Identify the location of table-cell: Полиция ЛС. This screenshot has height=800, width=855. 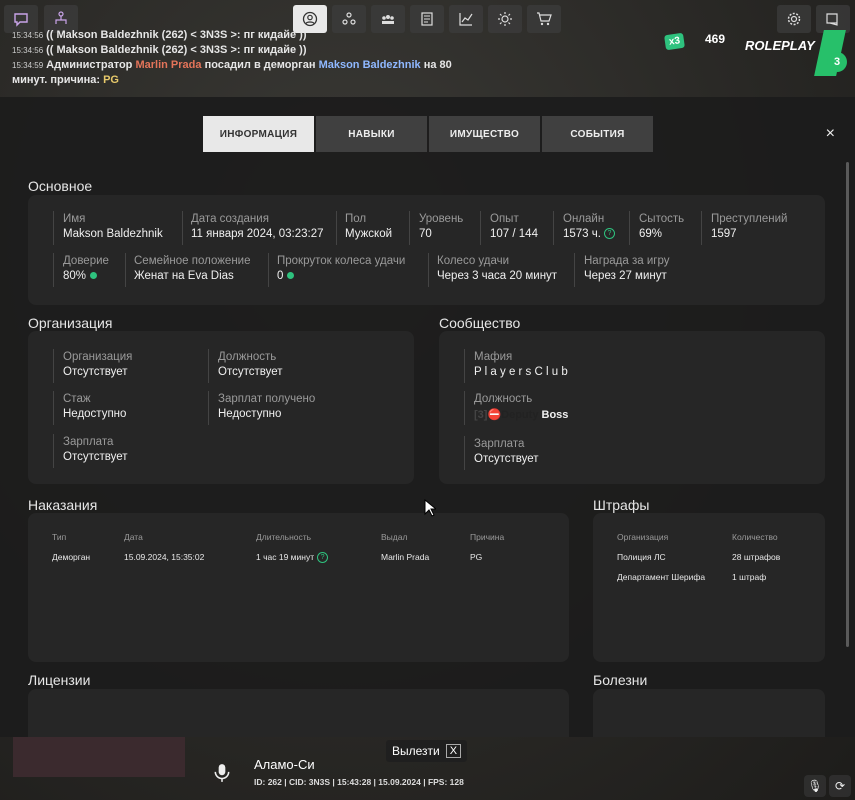
(641, 557).